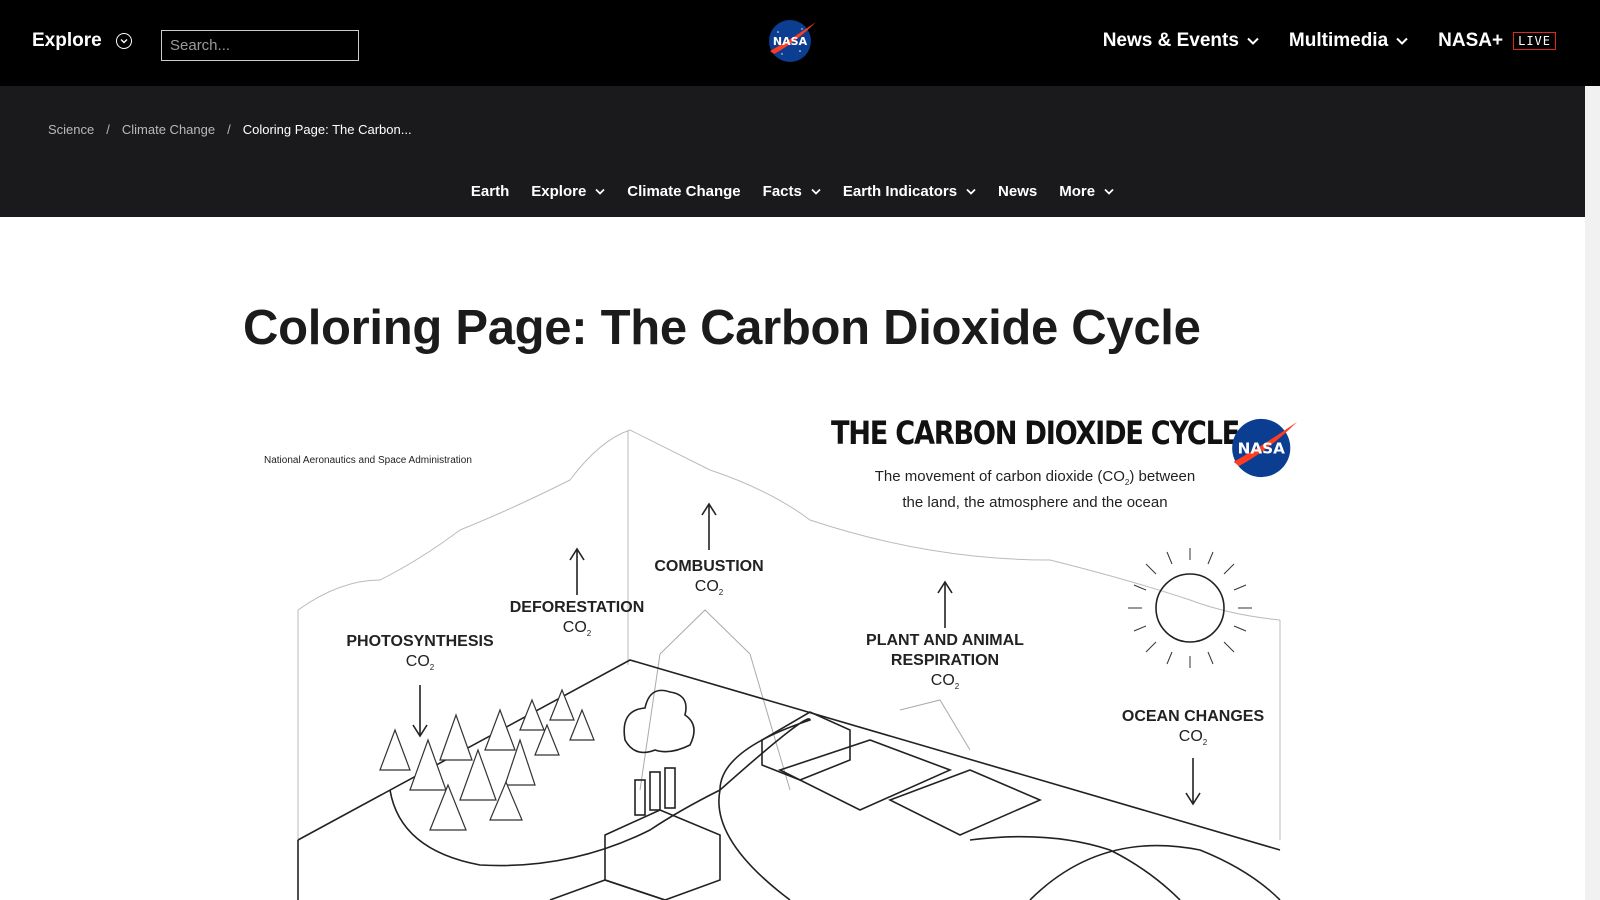 Image resolution: width=1600 pixels, height=900 pixels. I want to click on poster-subtitle-line2: the land, the atmosphere and the ocean, so click(1035, 502).